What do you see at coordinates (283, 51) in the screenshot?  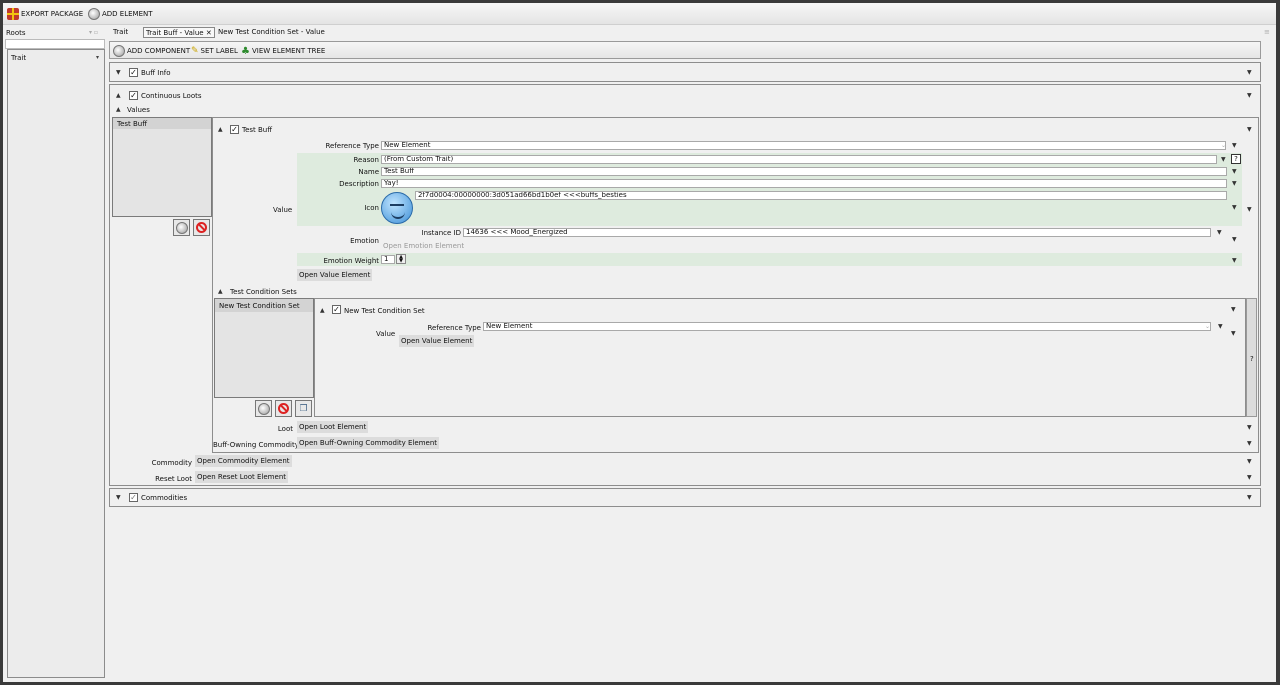 I see `view-element-tree-button: ♣ VIEW ELEMENT TREE` at bounding box center [283, 51].